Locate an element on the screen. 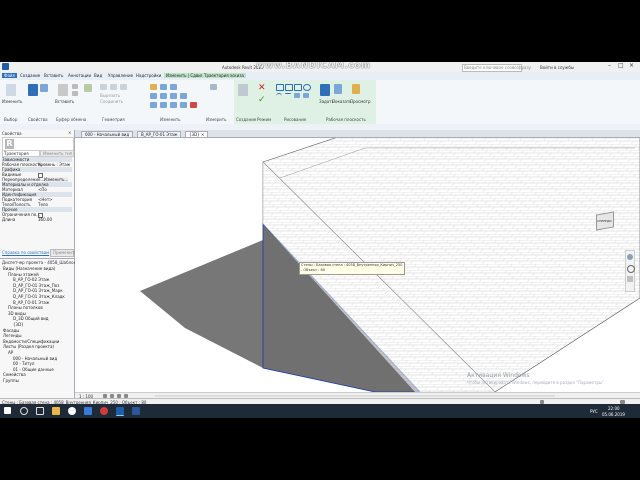  scale-icon is located at coordinates (183, 96).